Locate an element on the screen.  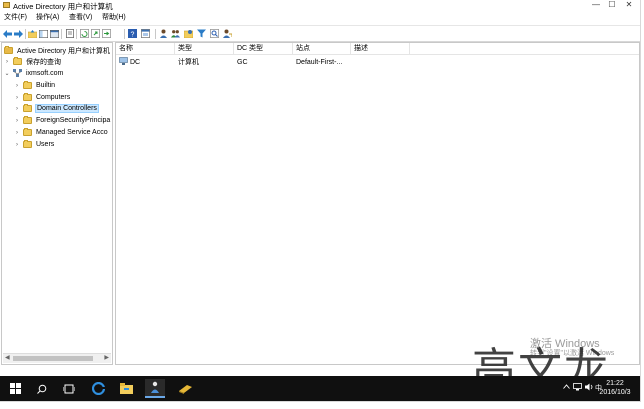
tree-item-domain: ⌄ ixmsoft.com is located at coordinates (34, 73).